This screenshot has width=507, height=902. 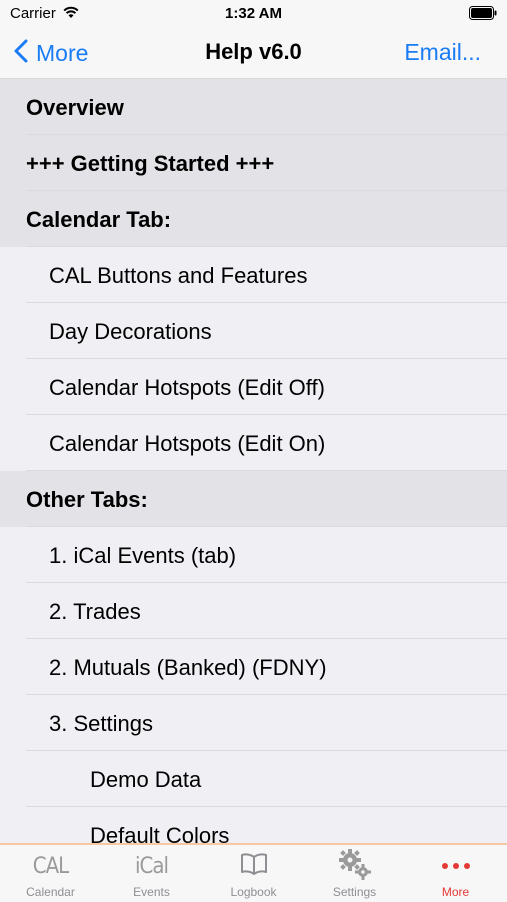 I want to click on section-header-other-tabs: Other Tabs:, so click(x=253, y=499).